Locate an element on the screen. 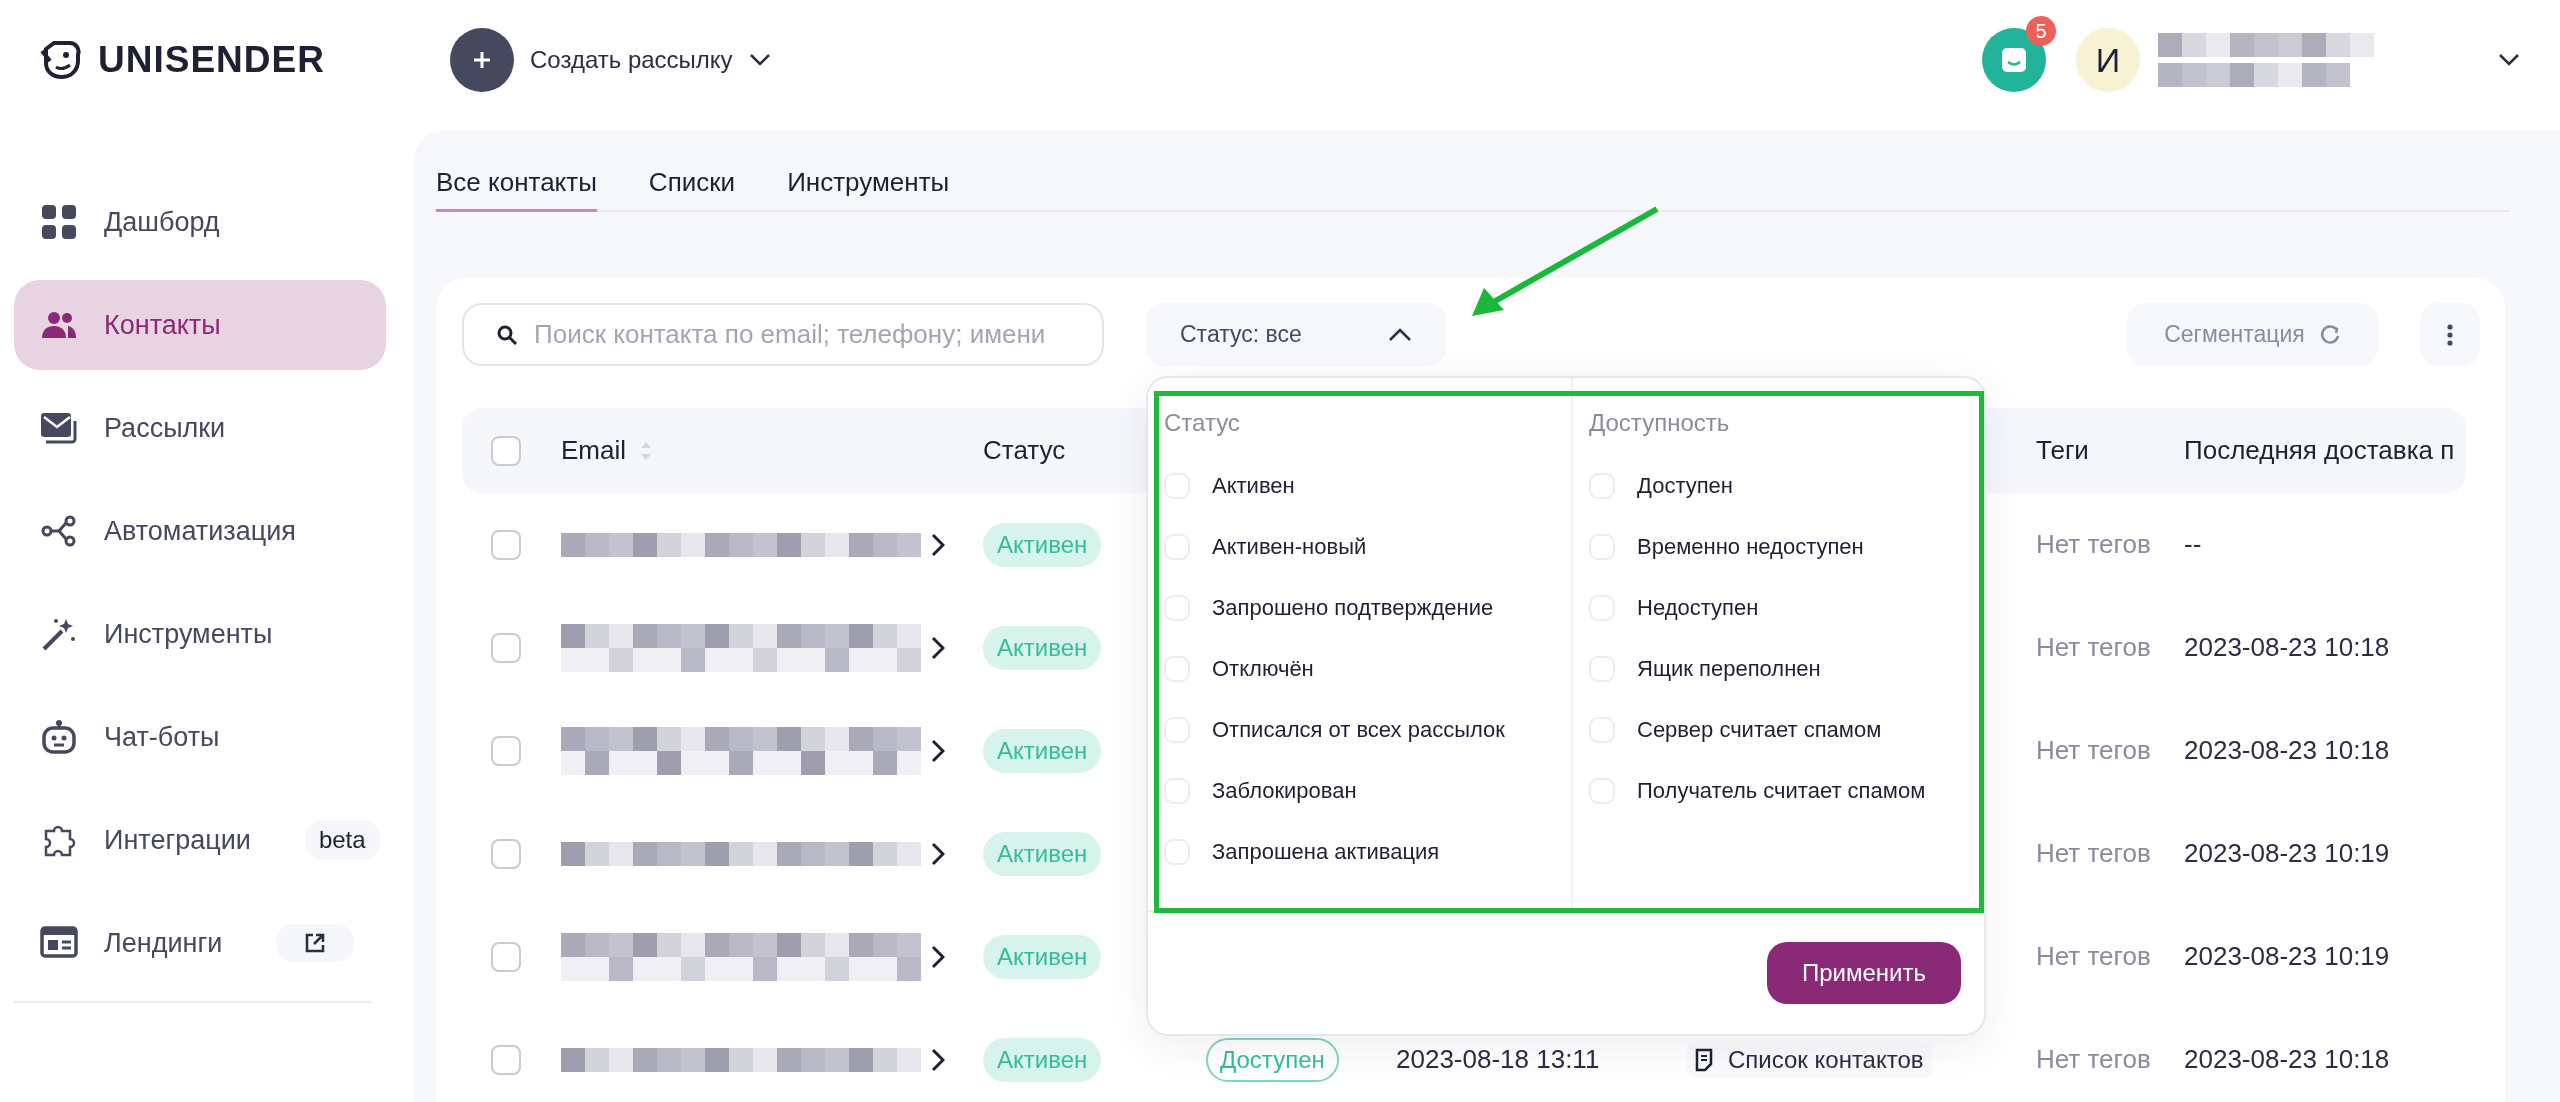  search-icon is located at coordinates (507, 335).